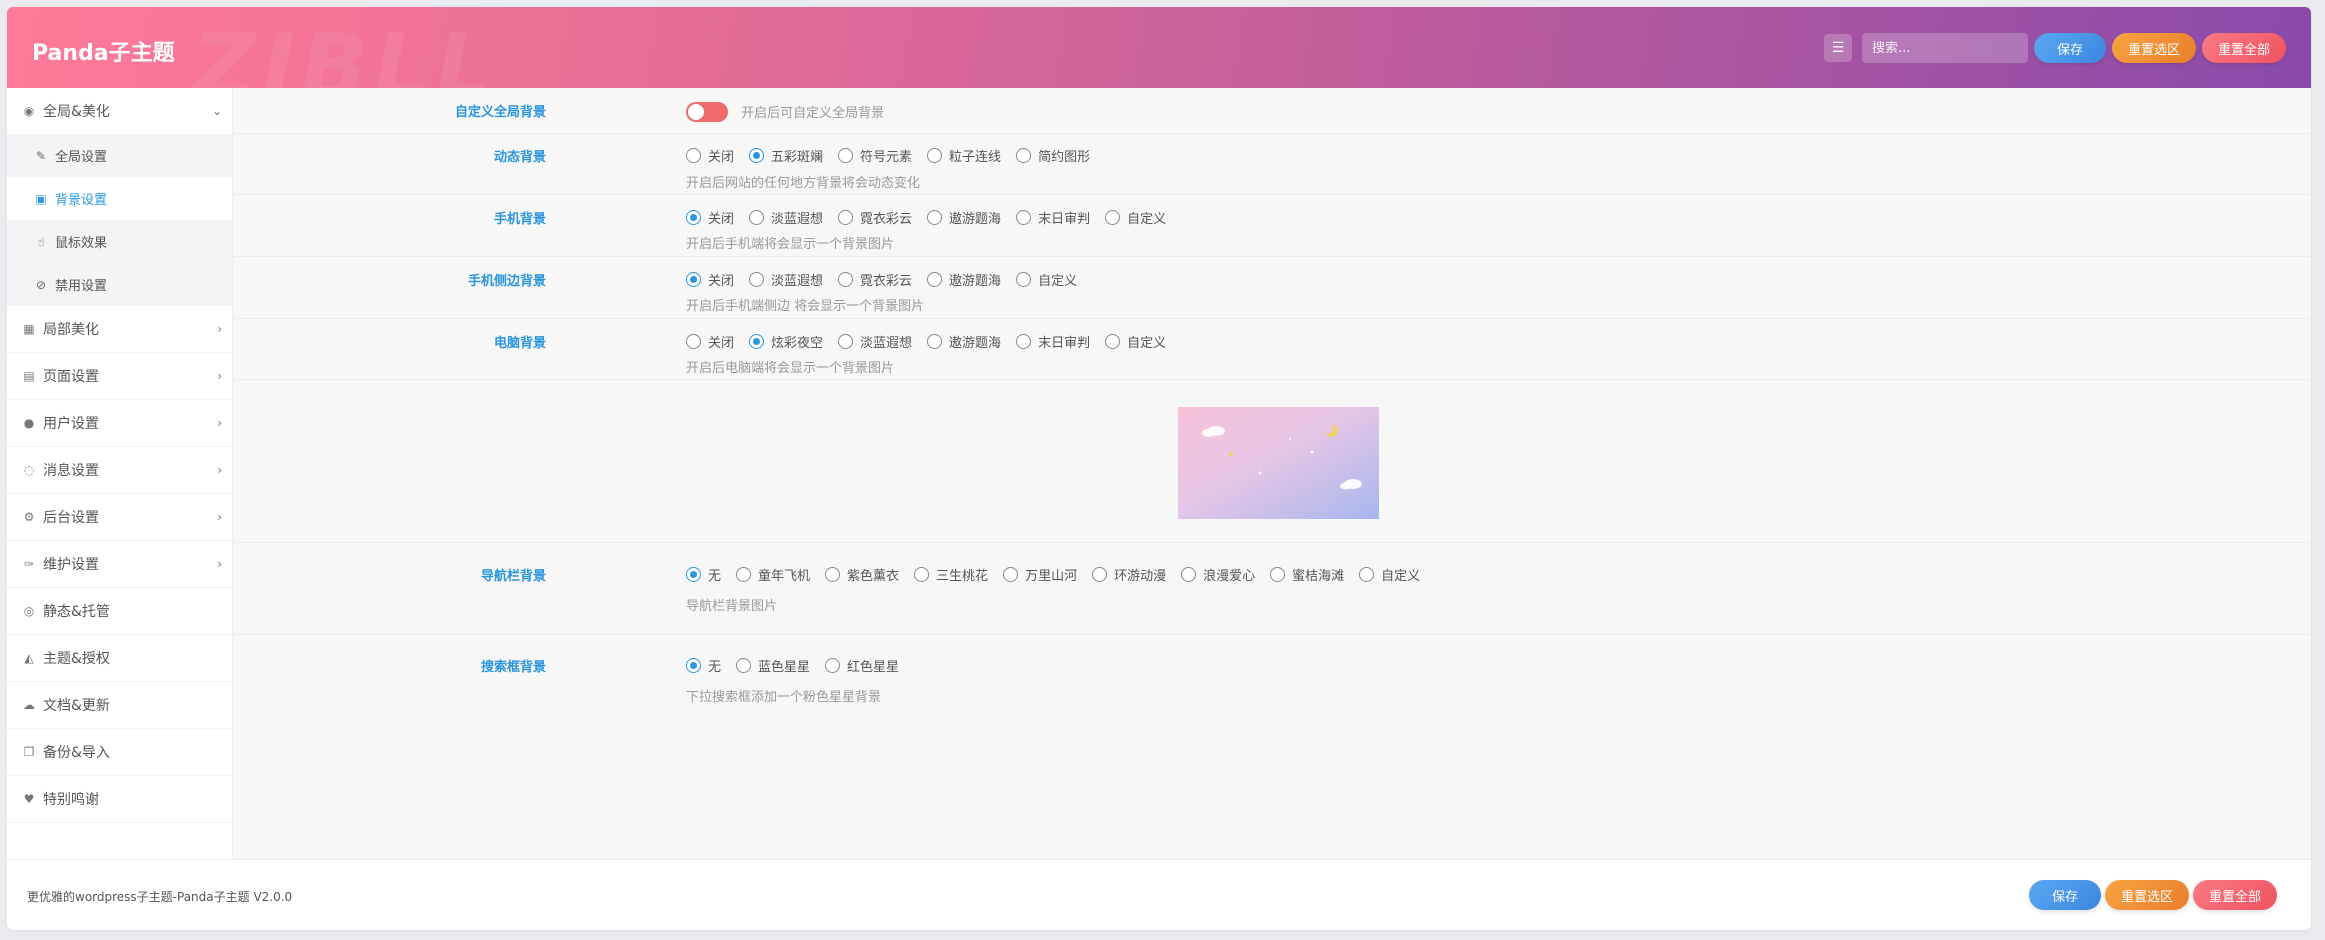 The width and height of the screenshot is (2325, 940). I want to click on sidebar-item-static-hosting: ◎ 静态&托管, so click(119, 611).